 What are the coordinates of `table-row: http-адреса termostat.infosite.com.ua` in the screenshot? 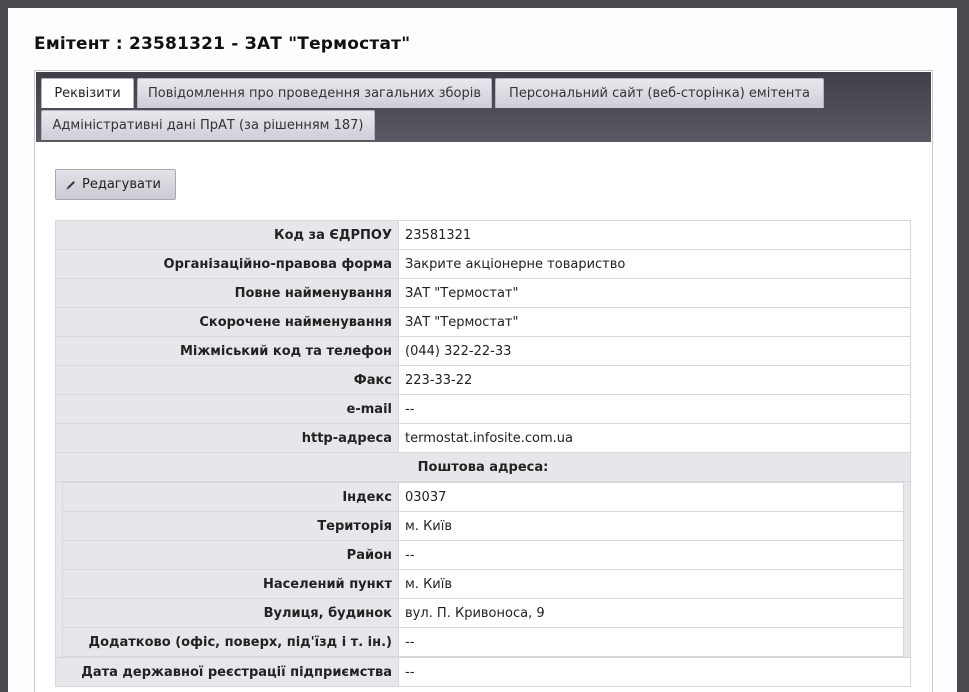 It's located at (483, 438).